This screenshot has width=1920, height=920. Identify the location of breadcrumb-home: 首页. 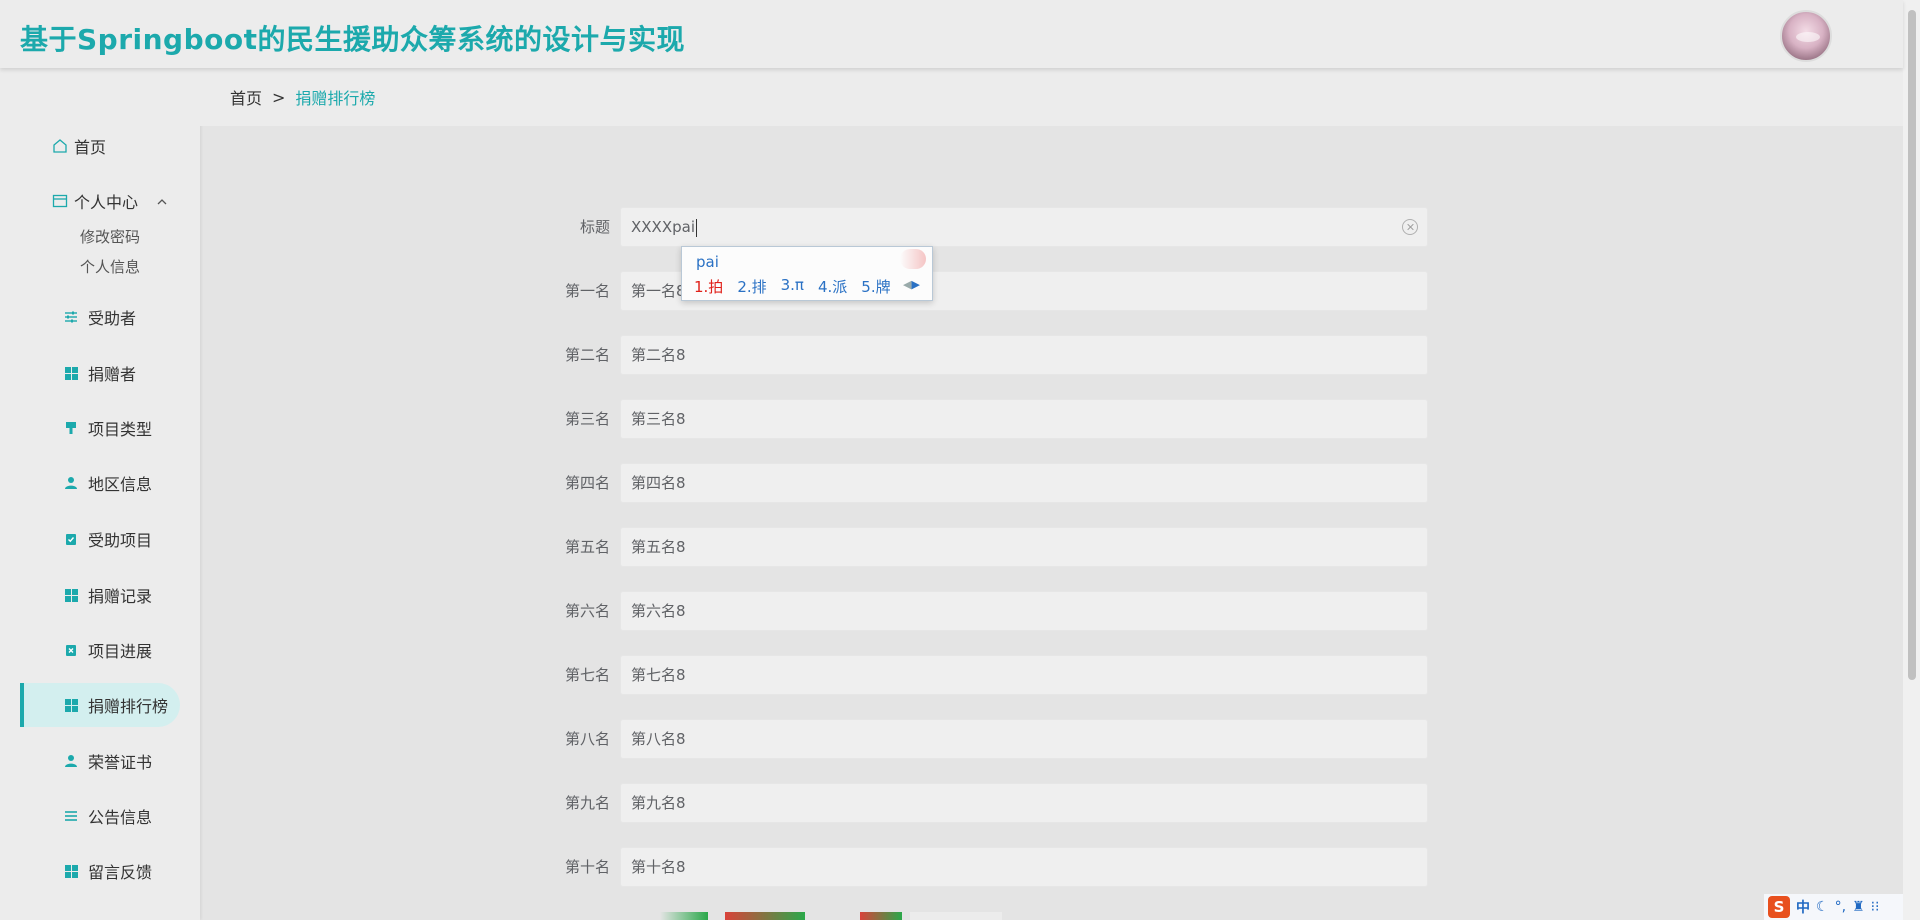
(246, 97).